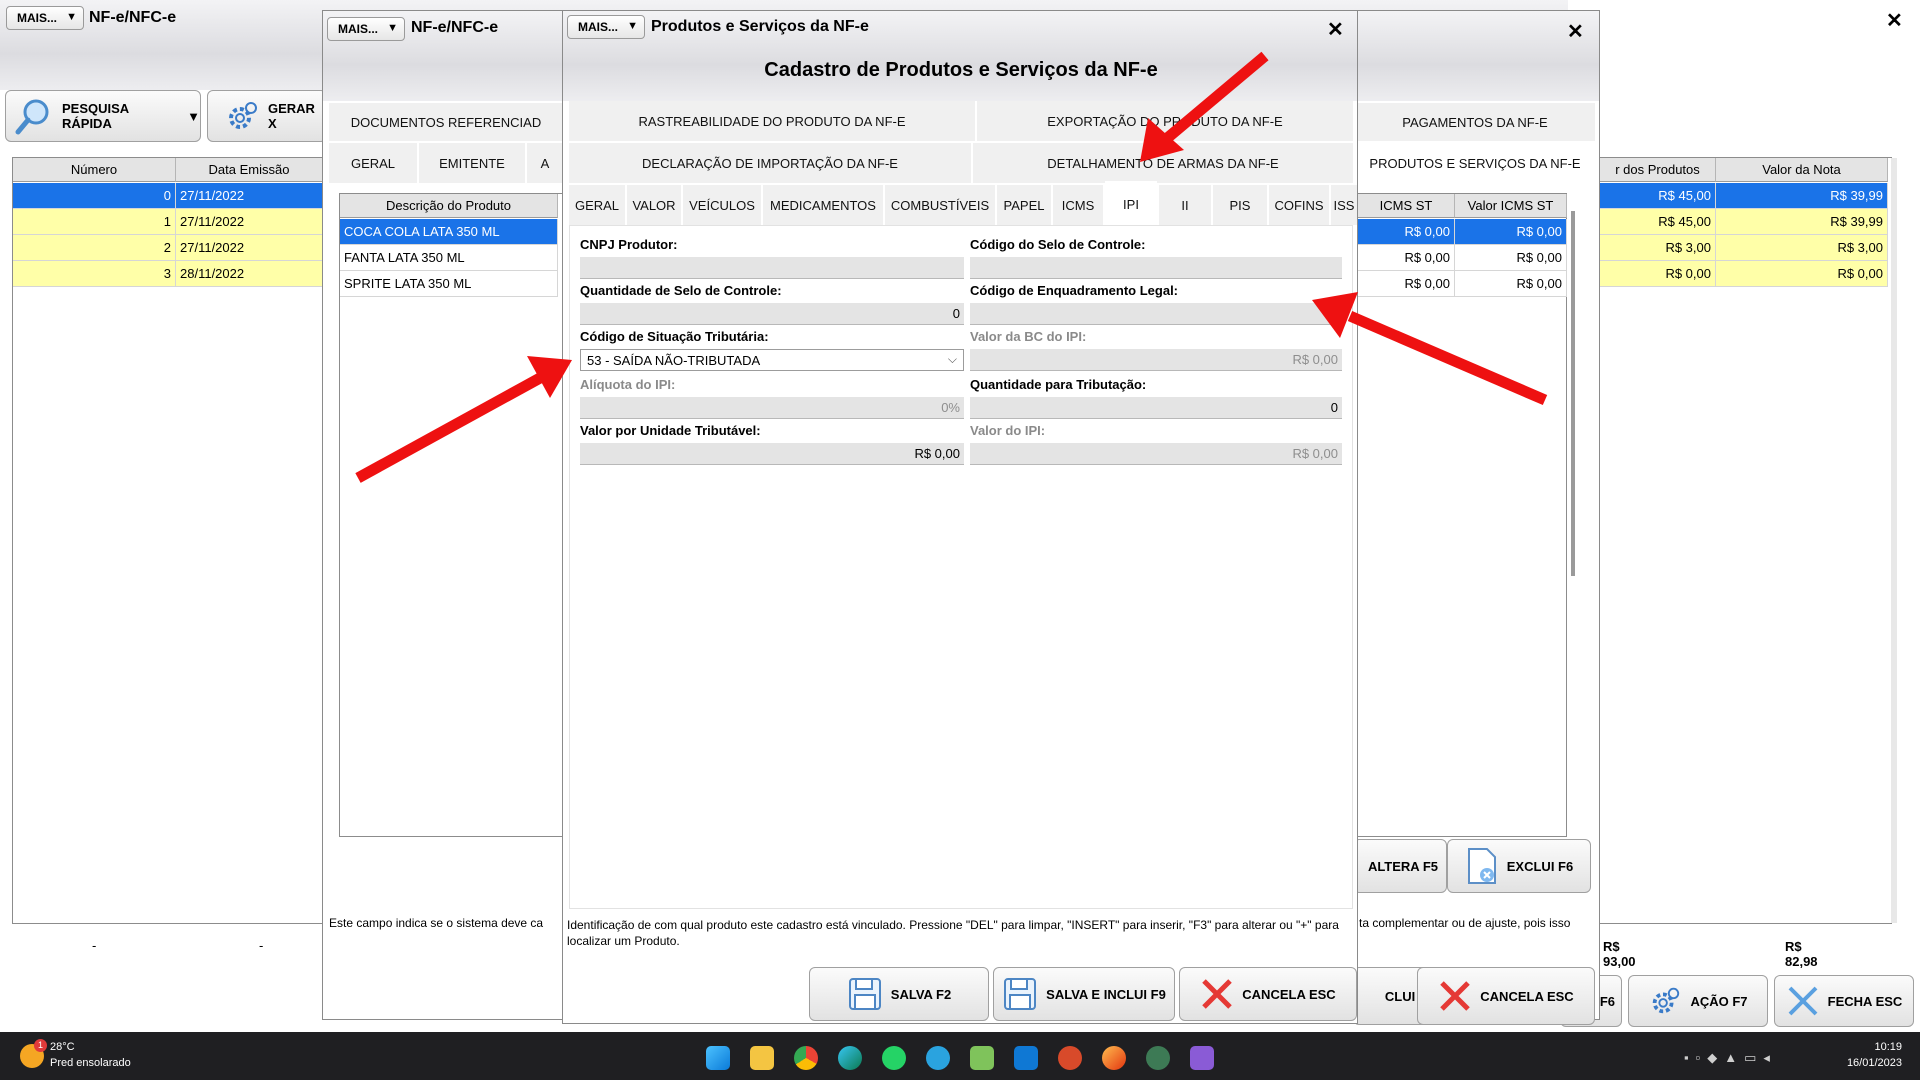  I want to click on taskbar-clock-time: 10:19, so click(1874, 1047).